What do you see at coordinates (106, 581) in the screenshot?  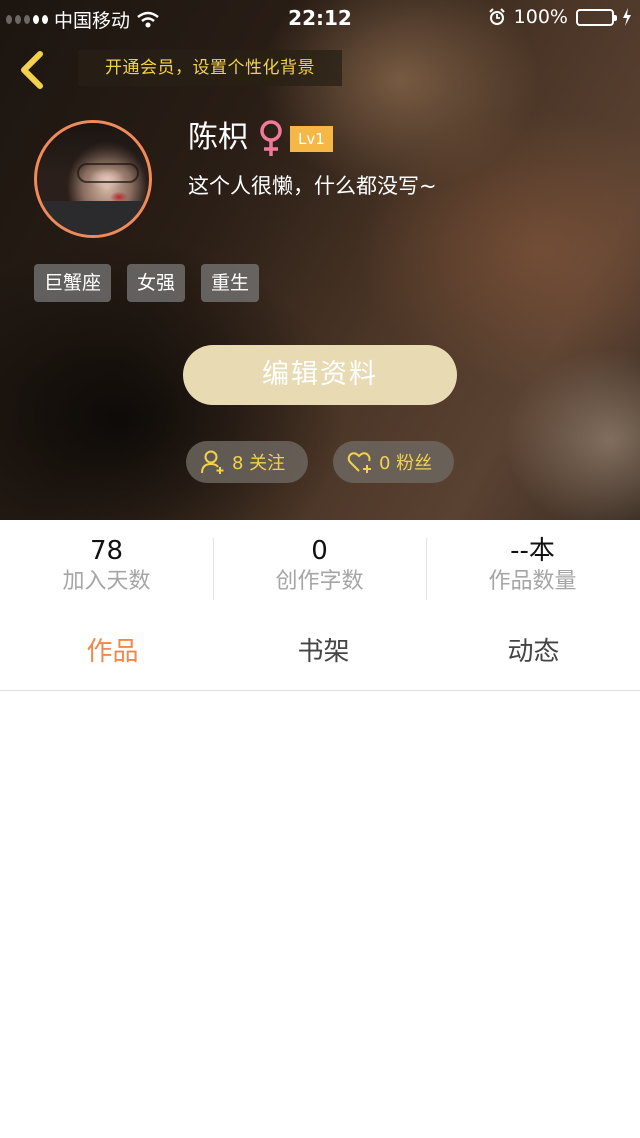 I see `stat-label: 加入天数` at bounding box center [106, 581].